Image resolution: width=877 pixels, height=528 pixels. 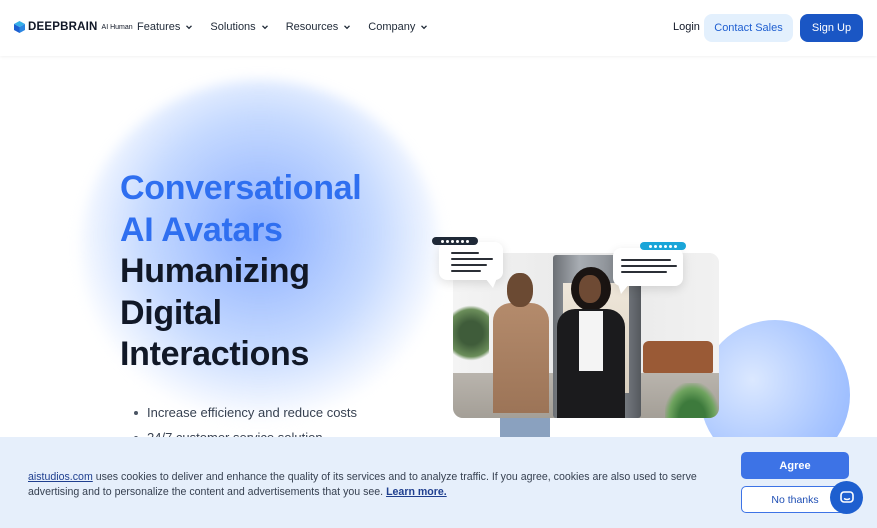 I want to click on logo: DEEPBRAIN AI Human, so click(x=73, y=27).